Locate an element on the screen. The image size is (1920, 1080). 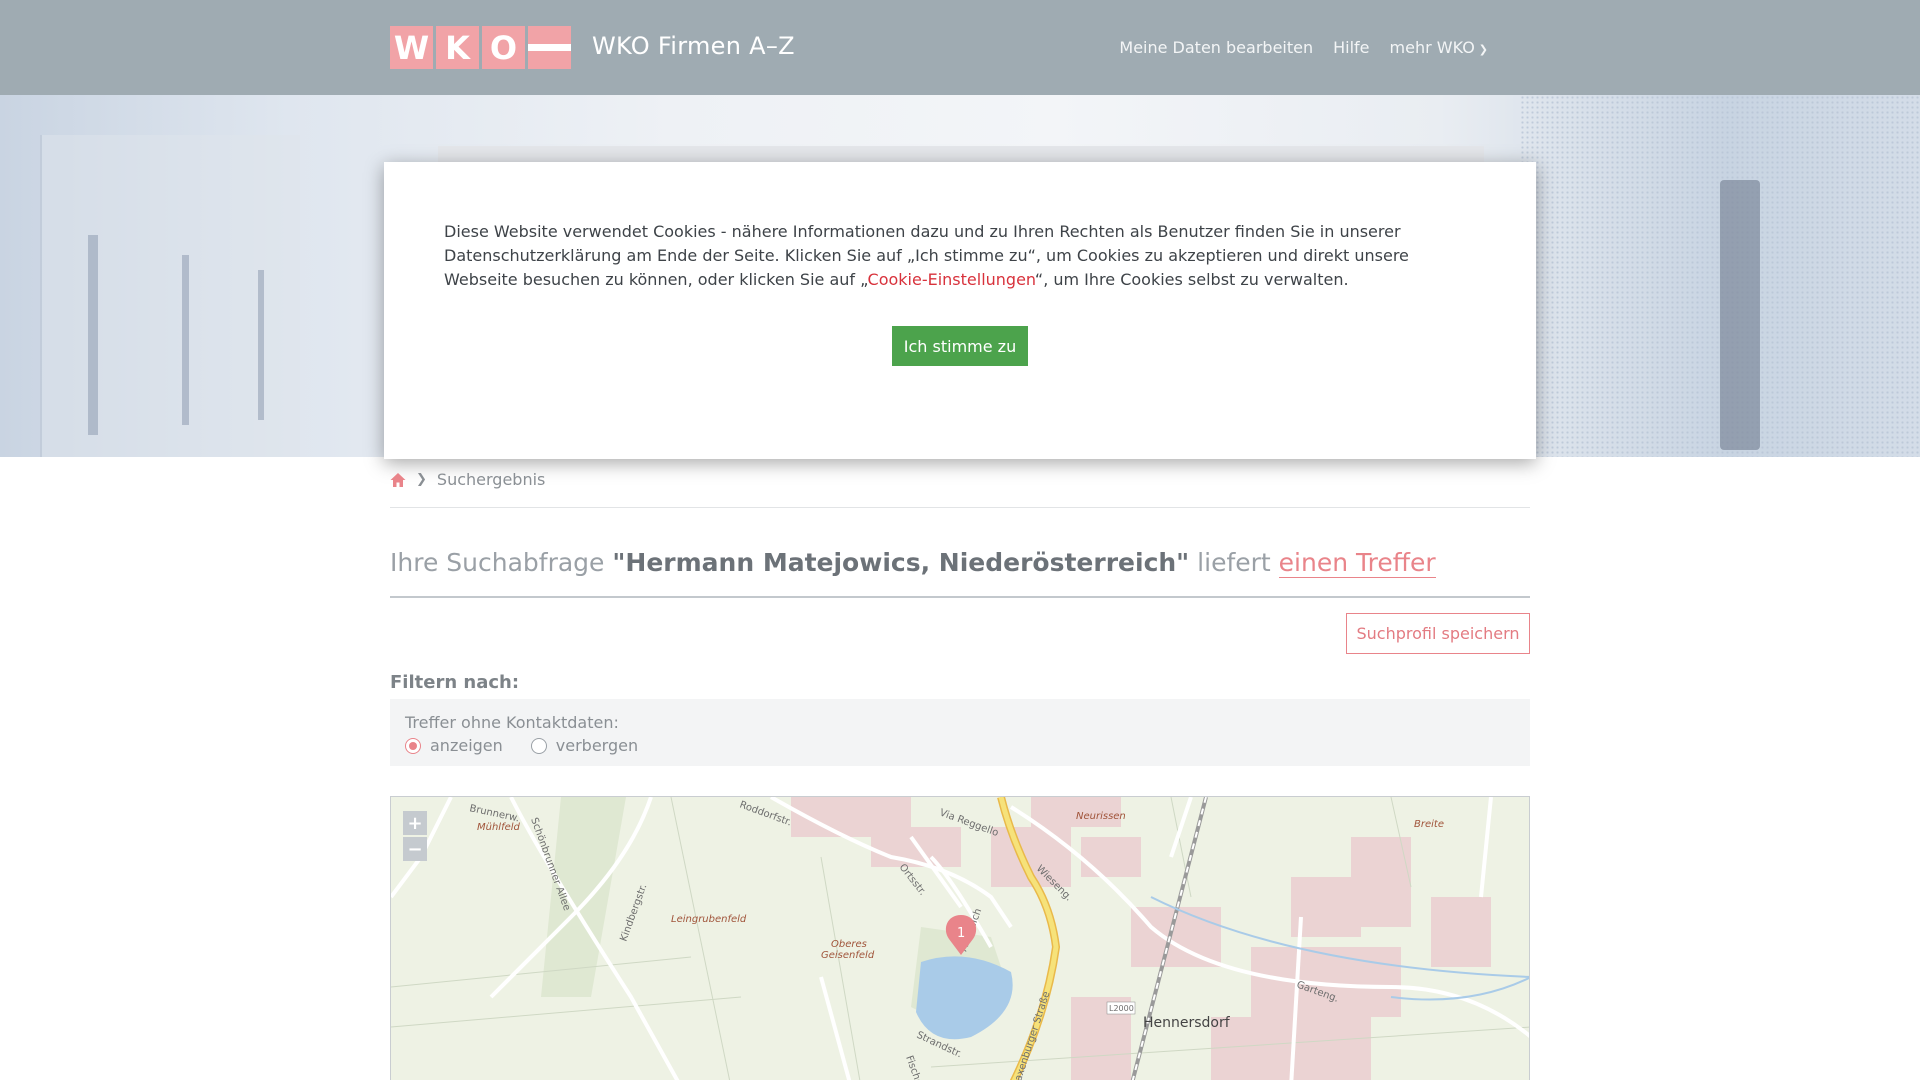
map-label: Neurissen is located at coordinates (1101, 816).